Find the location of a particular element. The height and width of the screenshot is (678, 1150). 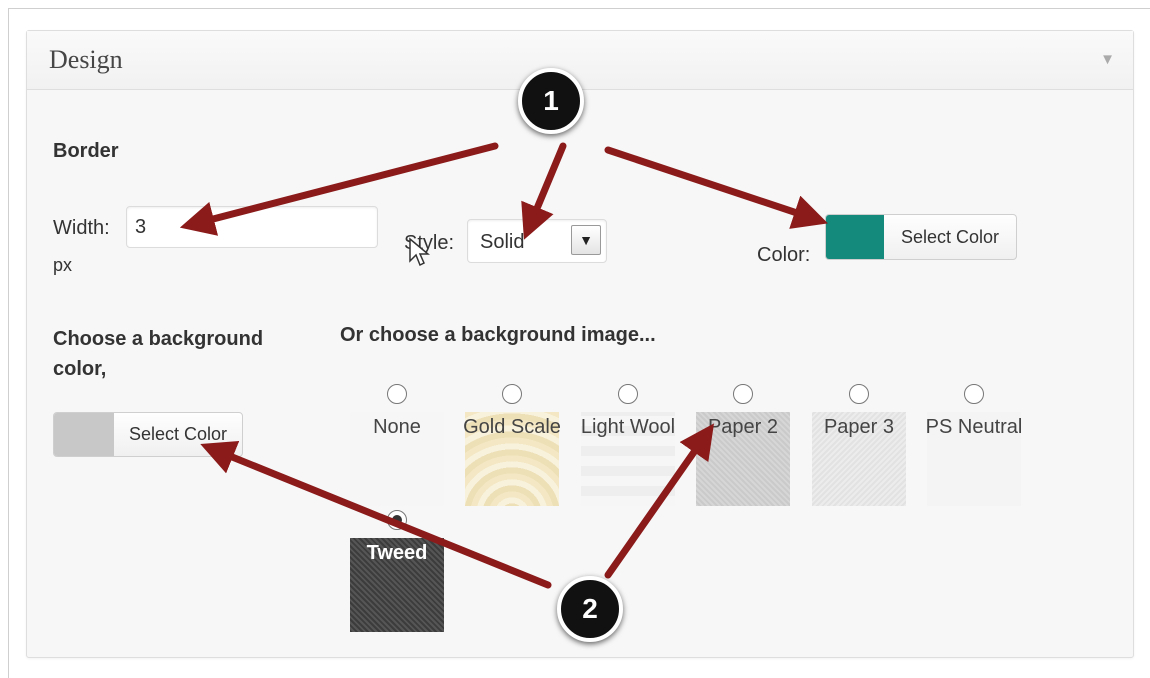

annotation-marker-1: 1 is located at coordinates (551, 101).